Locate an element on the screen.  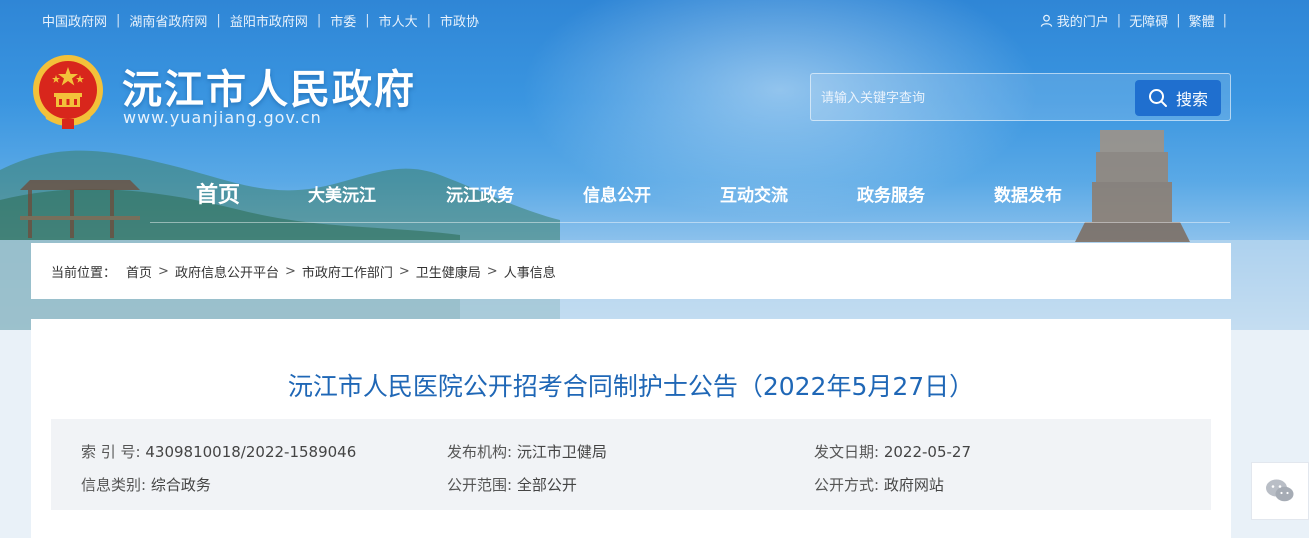
wechat-icon is located at coordinates (1280, 490).